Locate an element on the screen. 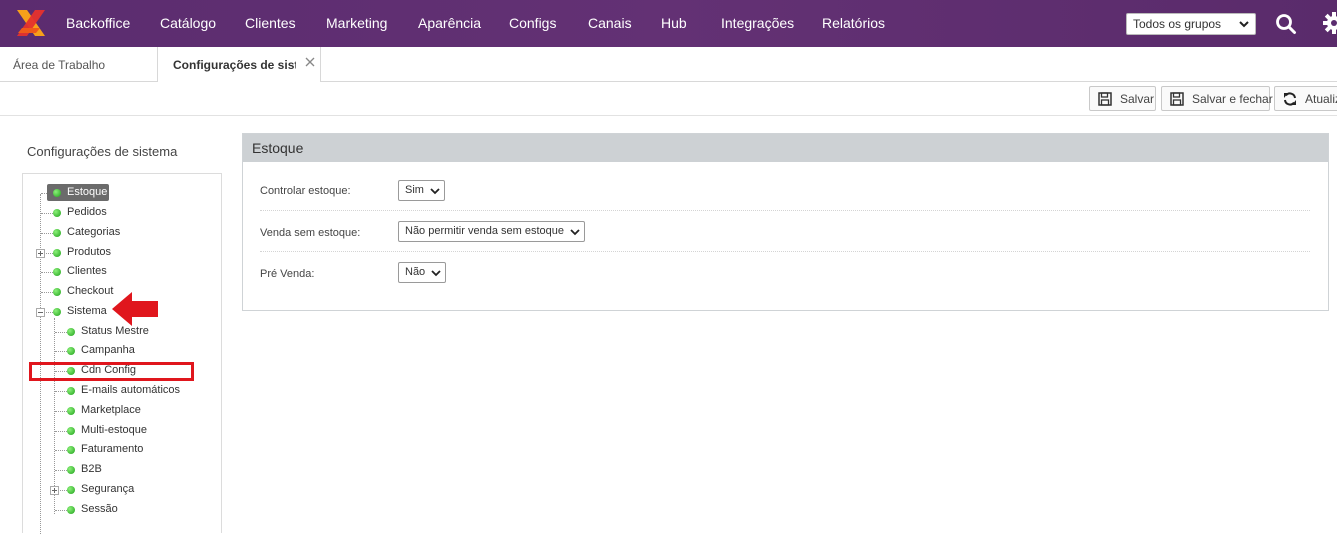 The height and width of the screenshot is (534, 1337). nav-configs: Configs is located at coordinates (532, 23).